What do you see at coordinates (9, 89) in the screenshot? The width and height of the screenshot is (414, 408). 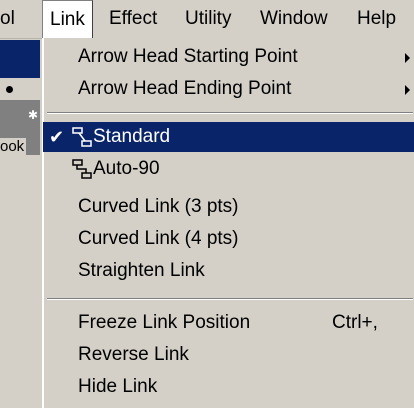 I see `bullet-icon` at bounding box center [9, 89].